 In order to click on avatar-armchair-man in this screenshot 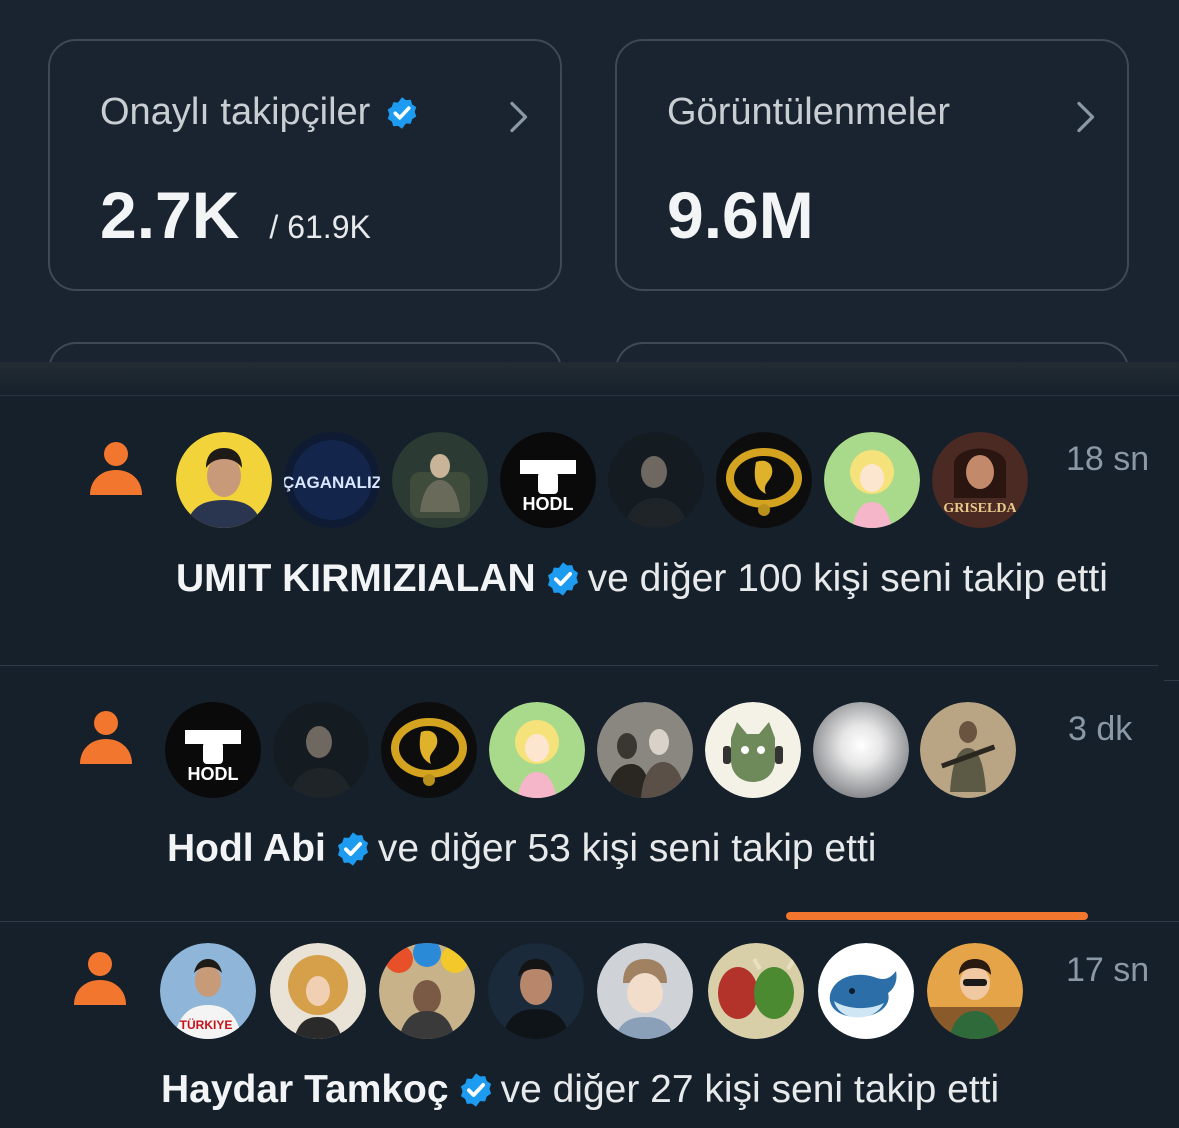, I will do `click(440, 480)`.